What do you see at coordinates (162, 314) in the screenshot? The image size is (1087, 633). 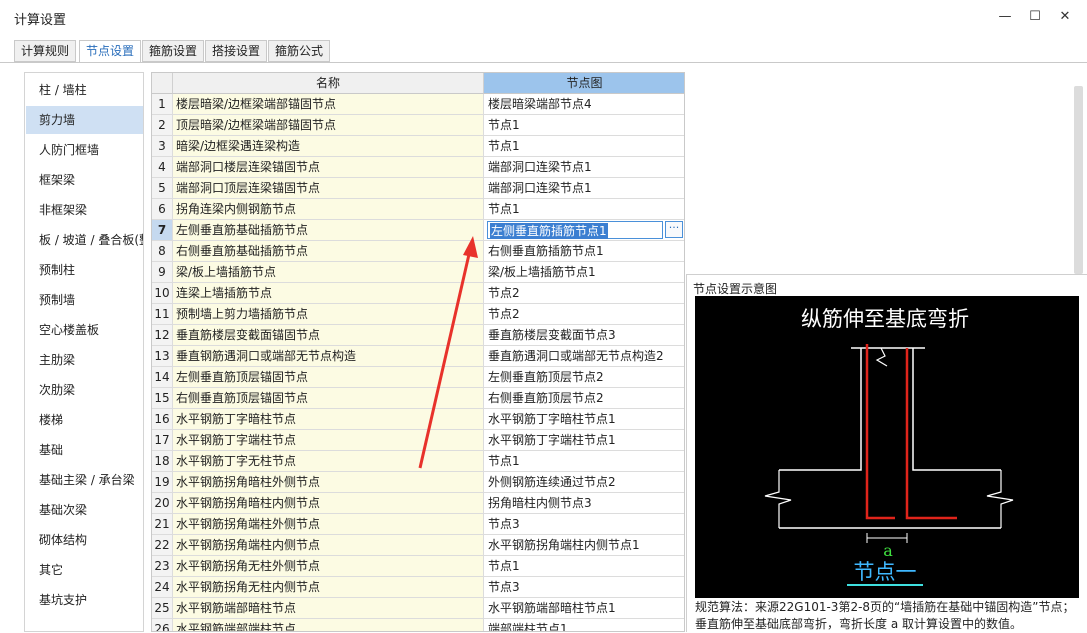 I see `row-index: 11` at bounding box center [162, 314].